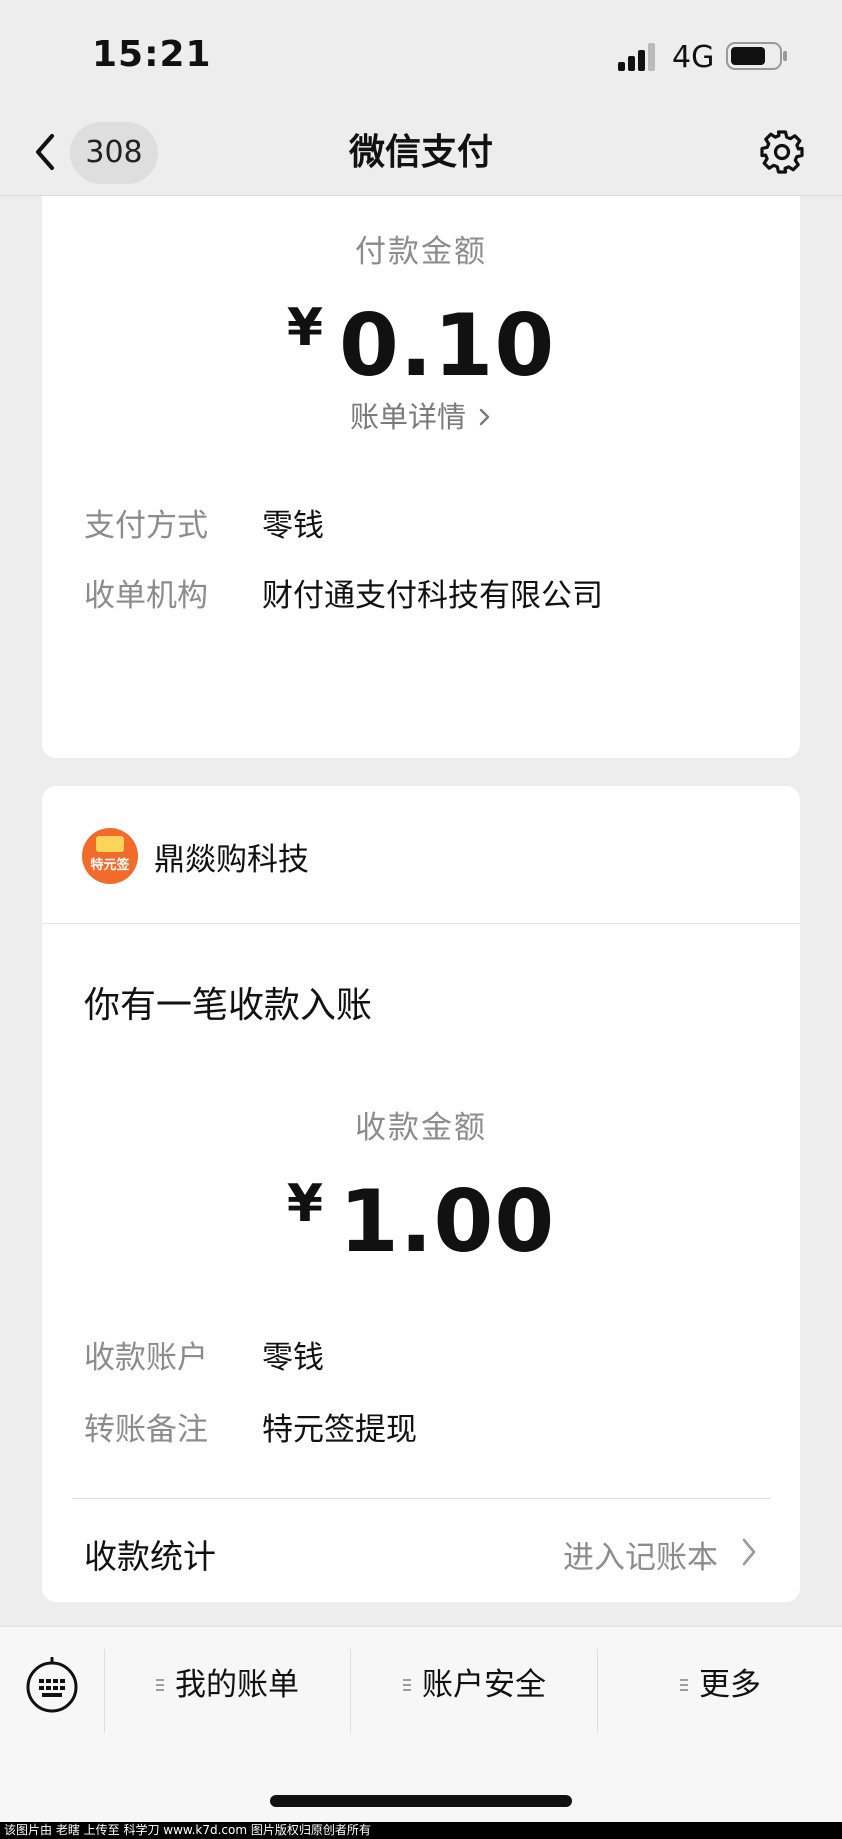 The height and width of the screenshot is (1839, 842). I want to click on battery-icon, so click(756, 56).